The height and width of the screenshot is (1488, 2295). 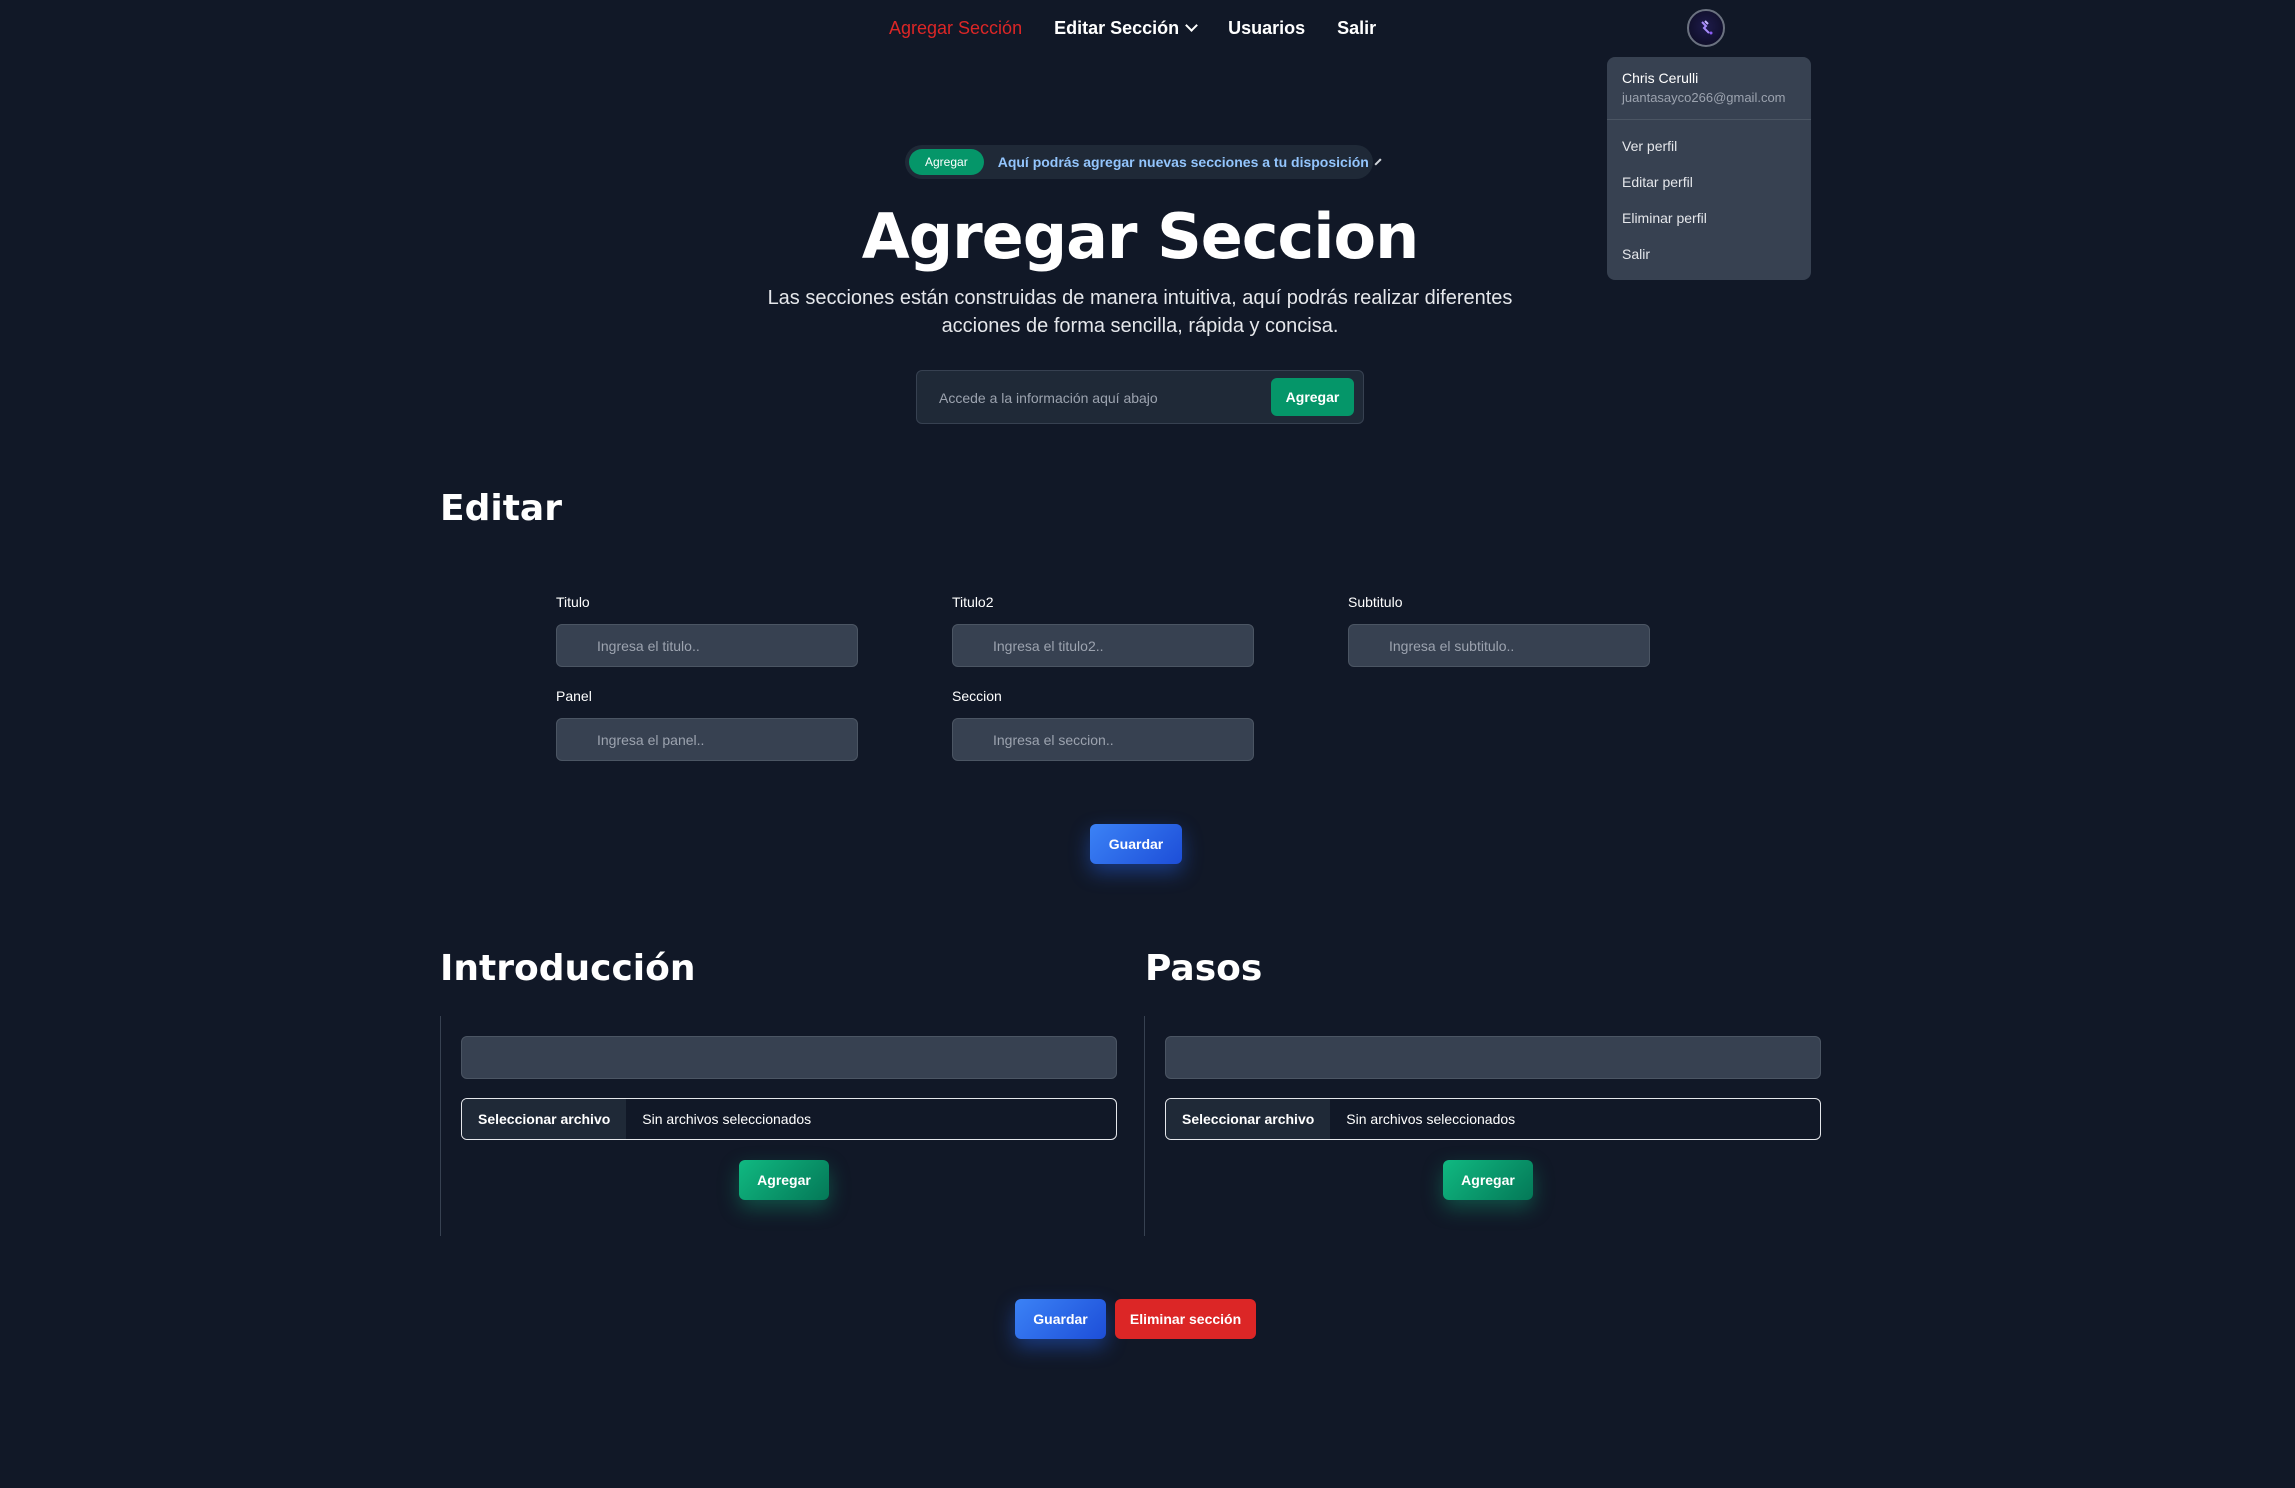 I want to click on eliminar-seccion-button: Eliminar sección, so click(x=1185, y=1319).